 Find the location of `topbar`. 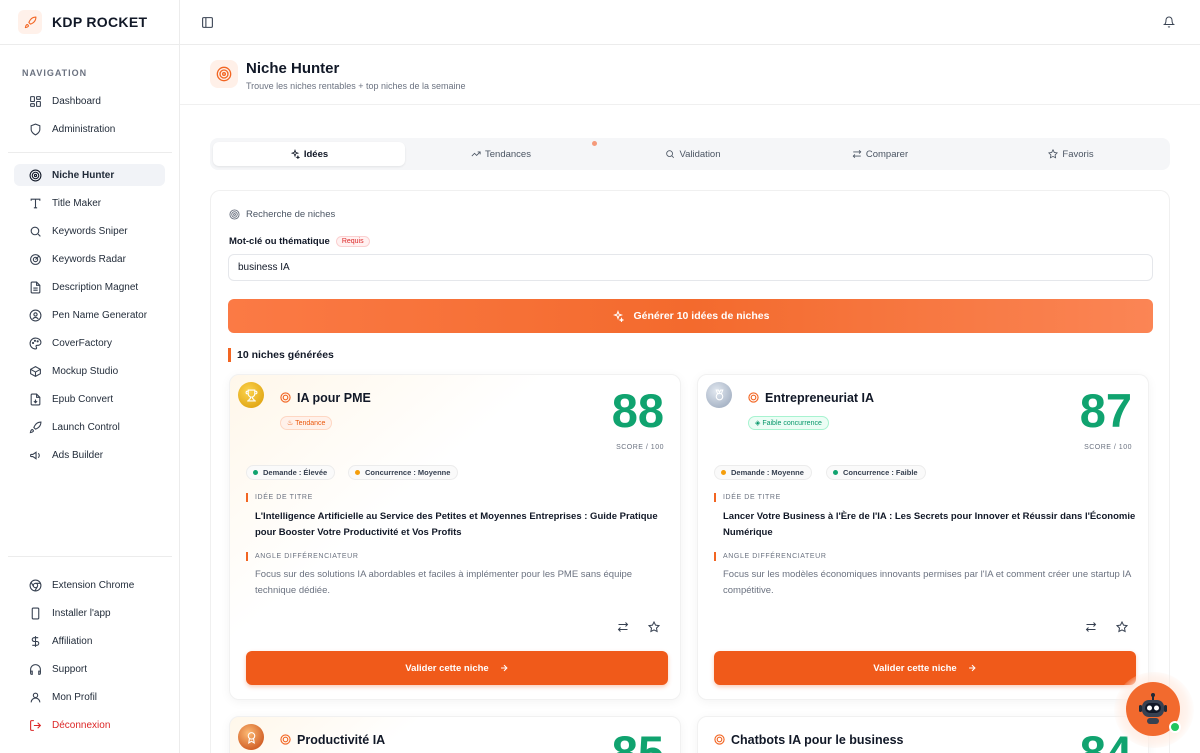

topbar is located at coordinates (690, 22).